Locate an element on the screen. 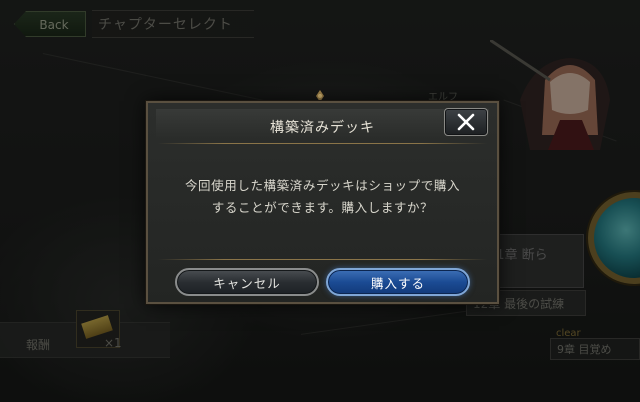 The height and width of the screenshot is (402, 640). message-line-2: することができます。購入しますか？ is located at coordinates (322, 207).